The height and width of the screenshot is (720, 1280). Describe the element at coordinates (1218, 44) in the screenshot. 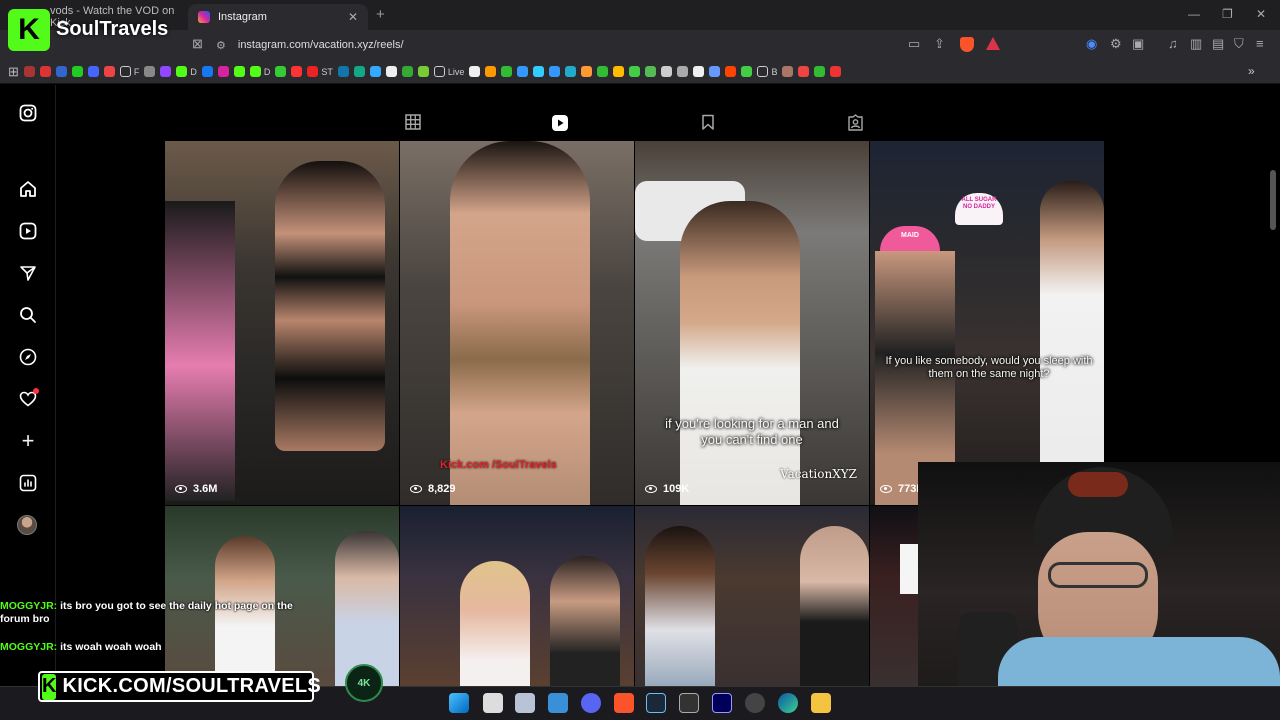

I see `wallet-icon: ▤` at that location.